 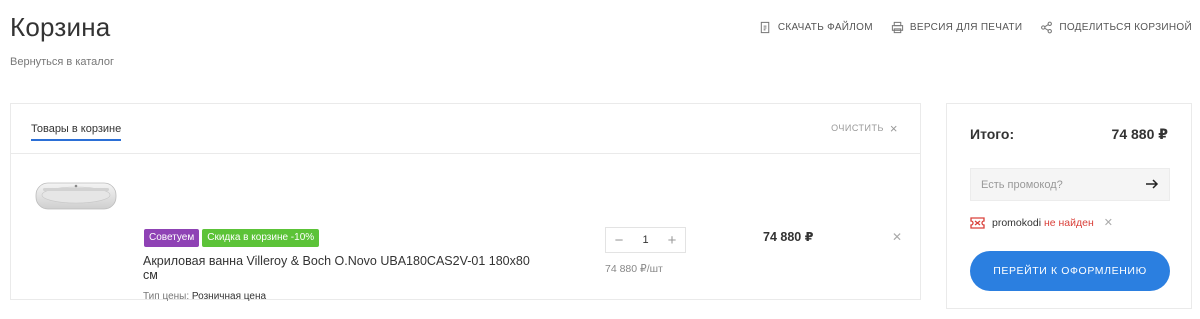 What do you see at coordinates (992, 134) in the screenshot?
I see `total-label: Итого:` at bounding box center [992, 134].